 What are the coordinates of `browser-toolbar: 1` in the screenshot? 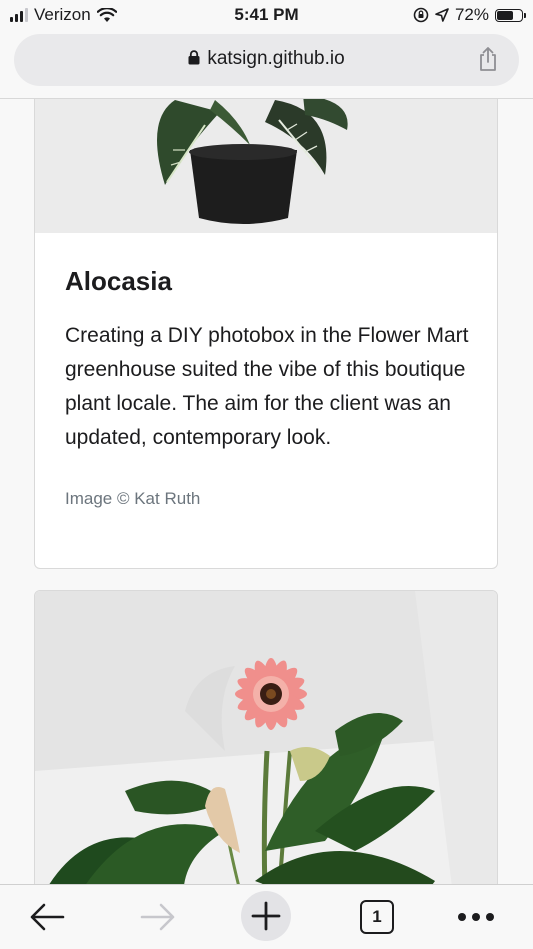 It's located at (266, 916).